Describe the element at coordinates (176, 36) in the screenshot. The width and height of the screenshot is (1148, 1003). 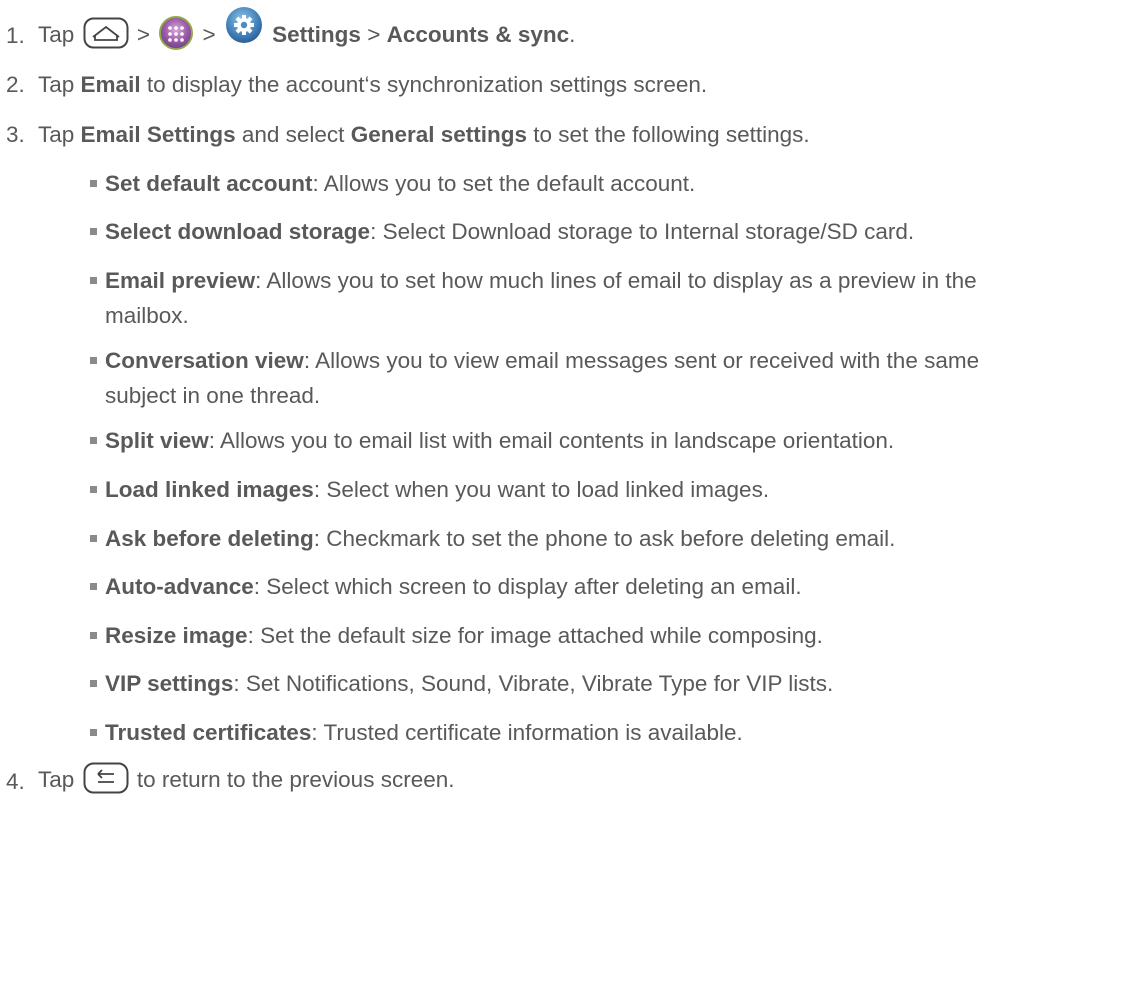
I see `apps-icon` at that location.